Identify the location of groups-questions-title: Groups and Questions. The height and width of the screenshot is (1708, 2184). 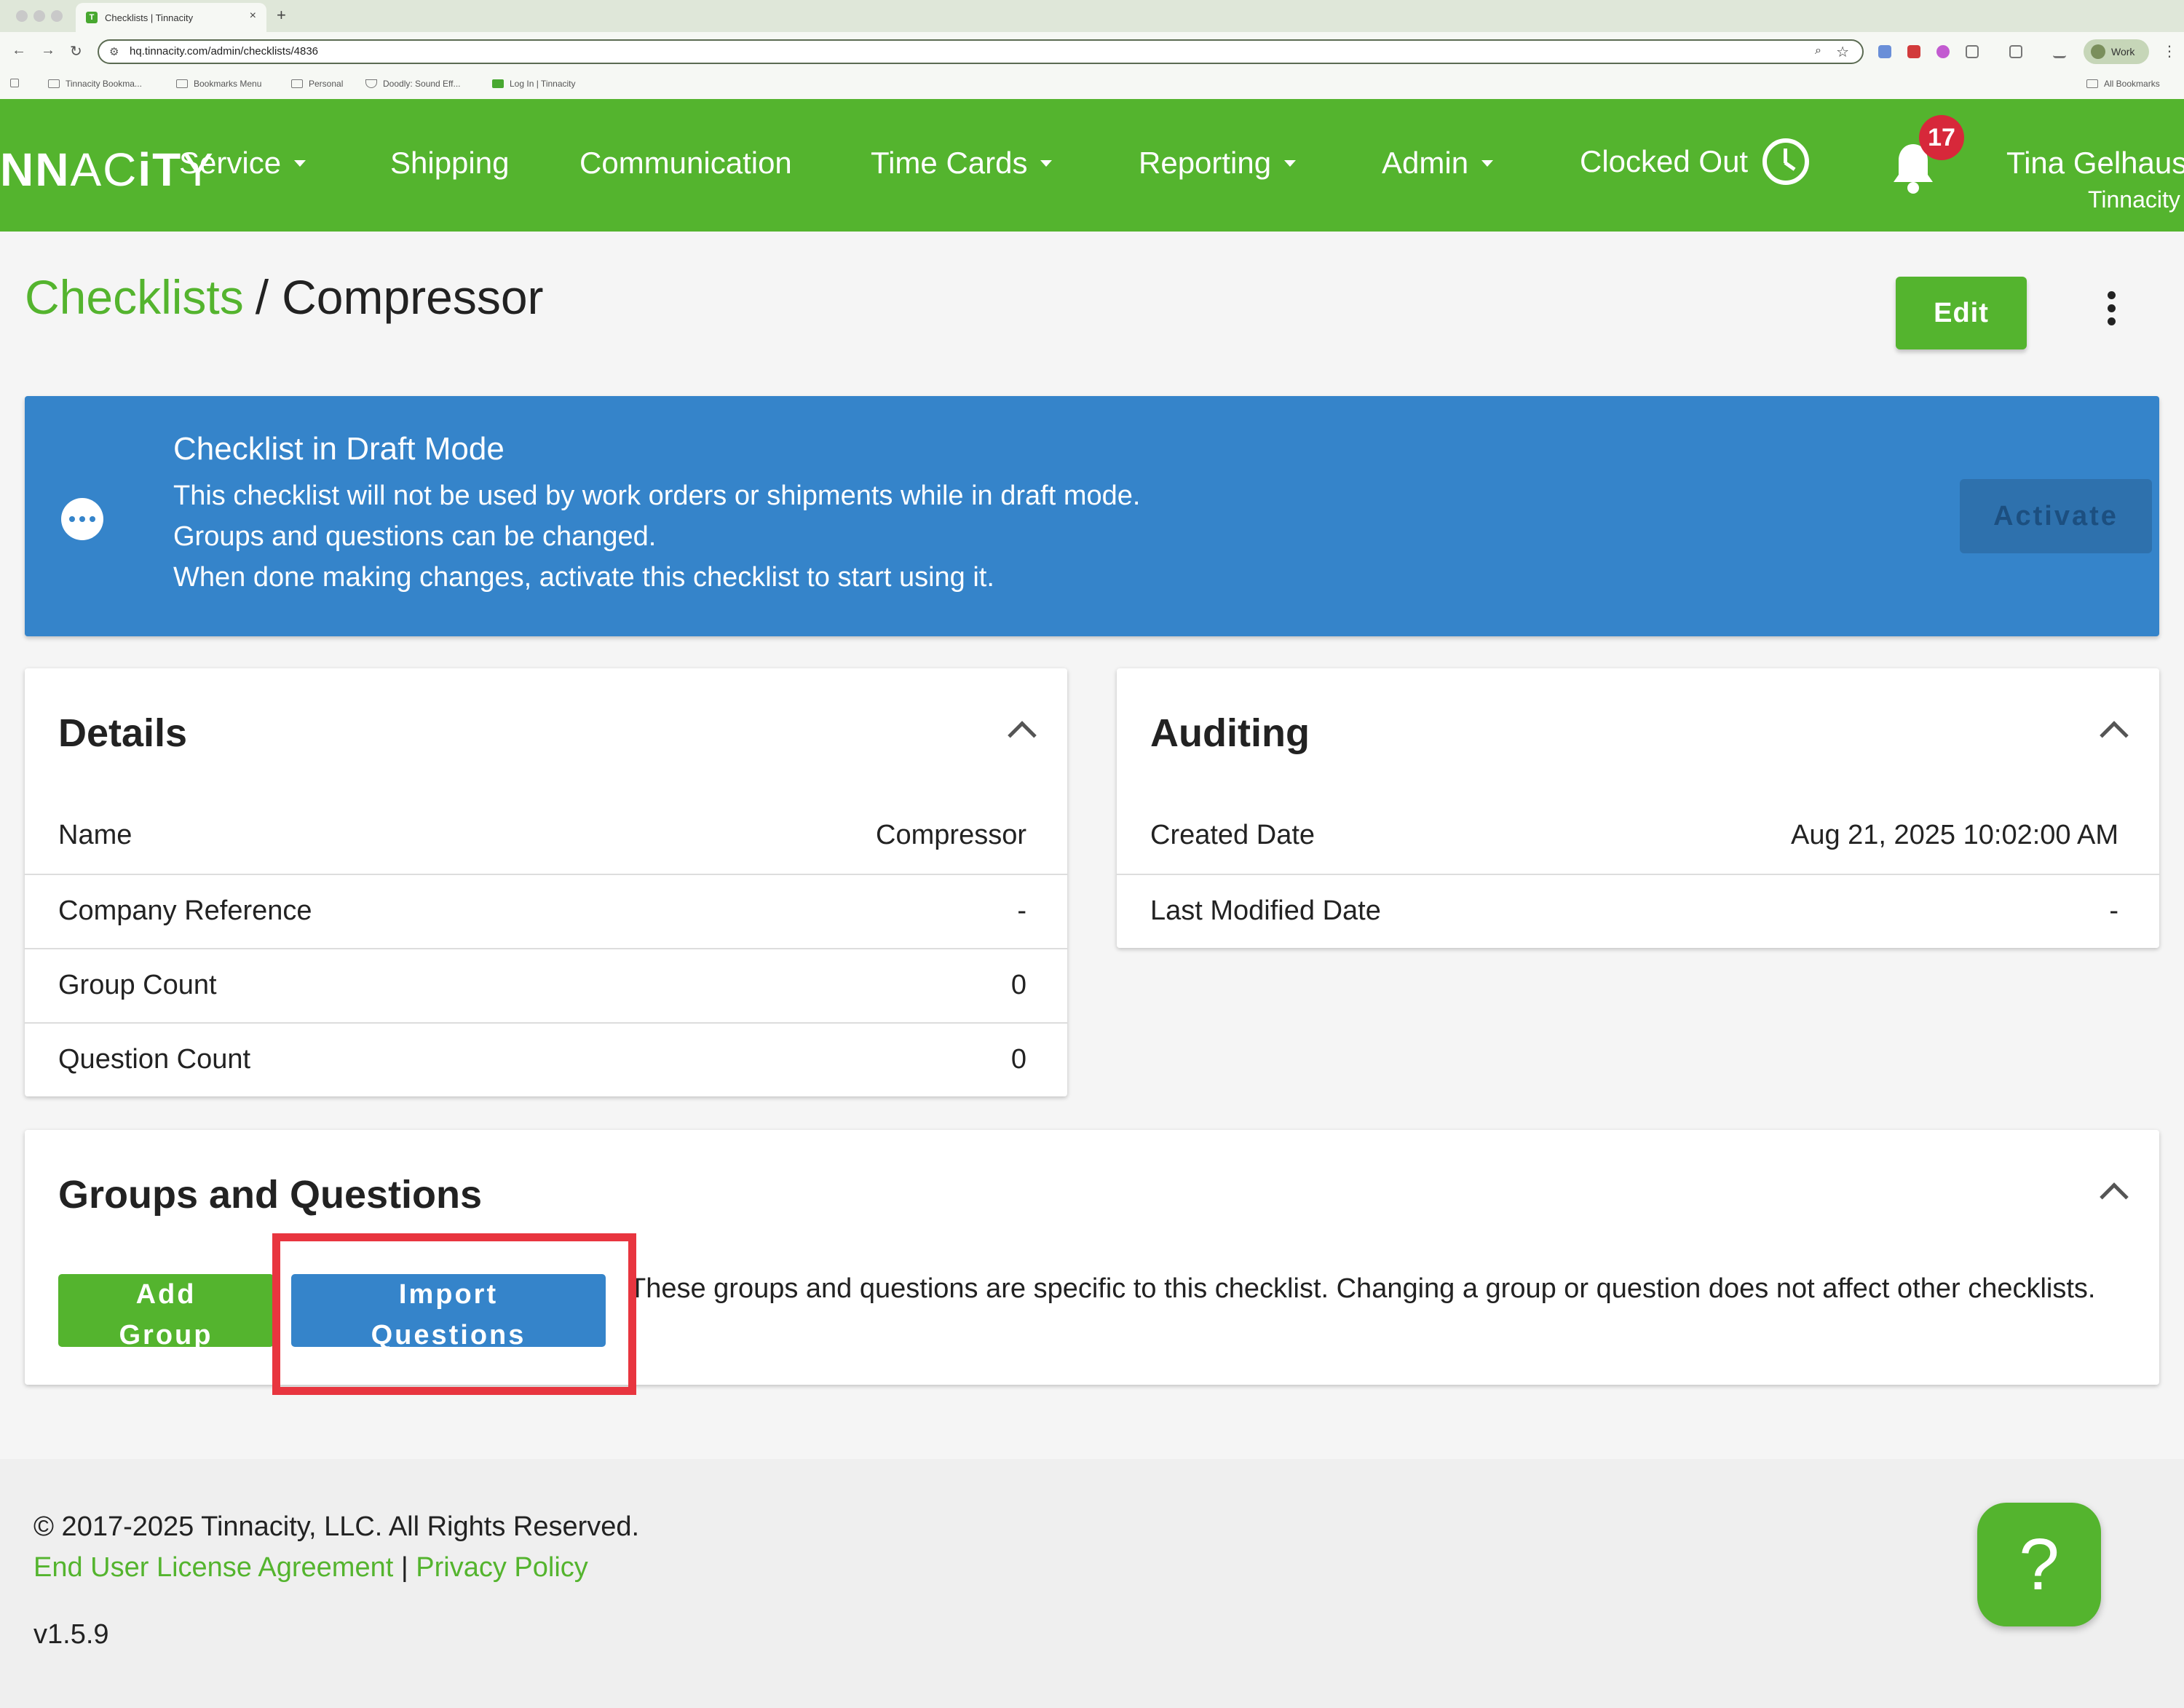
(270, 1195).